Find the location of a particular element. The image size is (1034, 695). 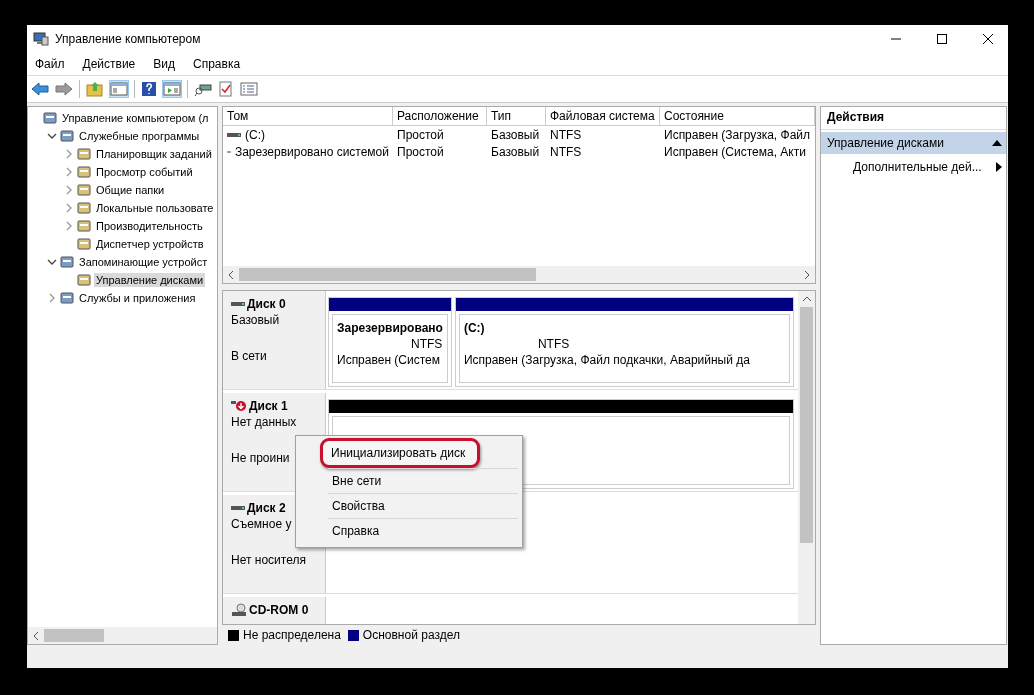

menu-item: Действие is located at coordinates (109, 63).